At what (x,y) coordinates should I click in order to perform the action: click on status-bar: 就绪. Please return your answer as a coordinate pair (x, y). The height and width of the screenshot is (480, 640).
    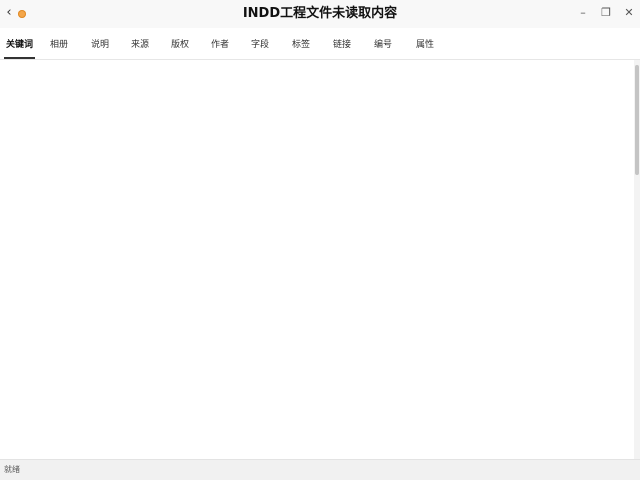
    Looking at the image, I should click on (320, 469).